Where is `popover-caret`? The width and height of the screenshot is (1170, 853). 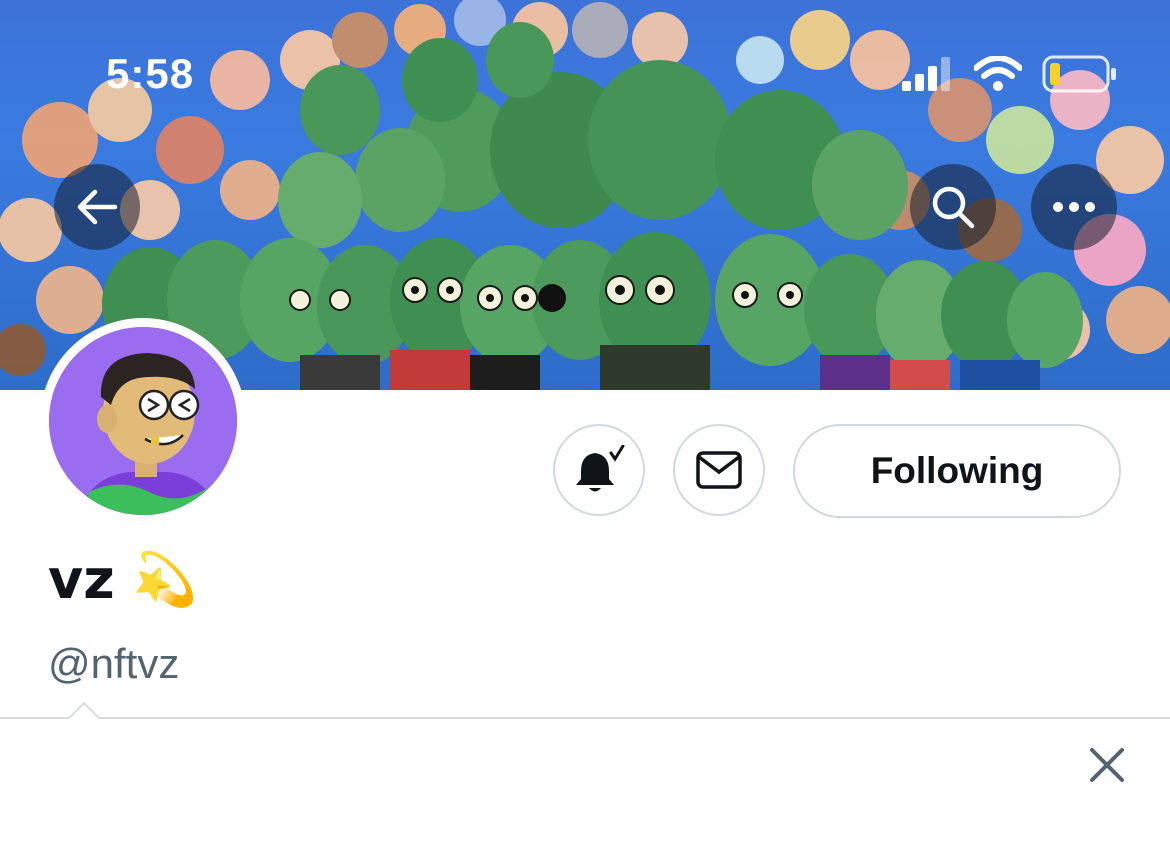
popover-caret is located at coordinates (84, 710).